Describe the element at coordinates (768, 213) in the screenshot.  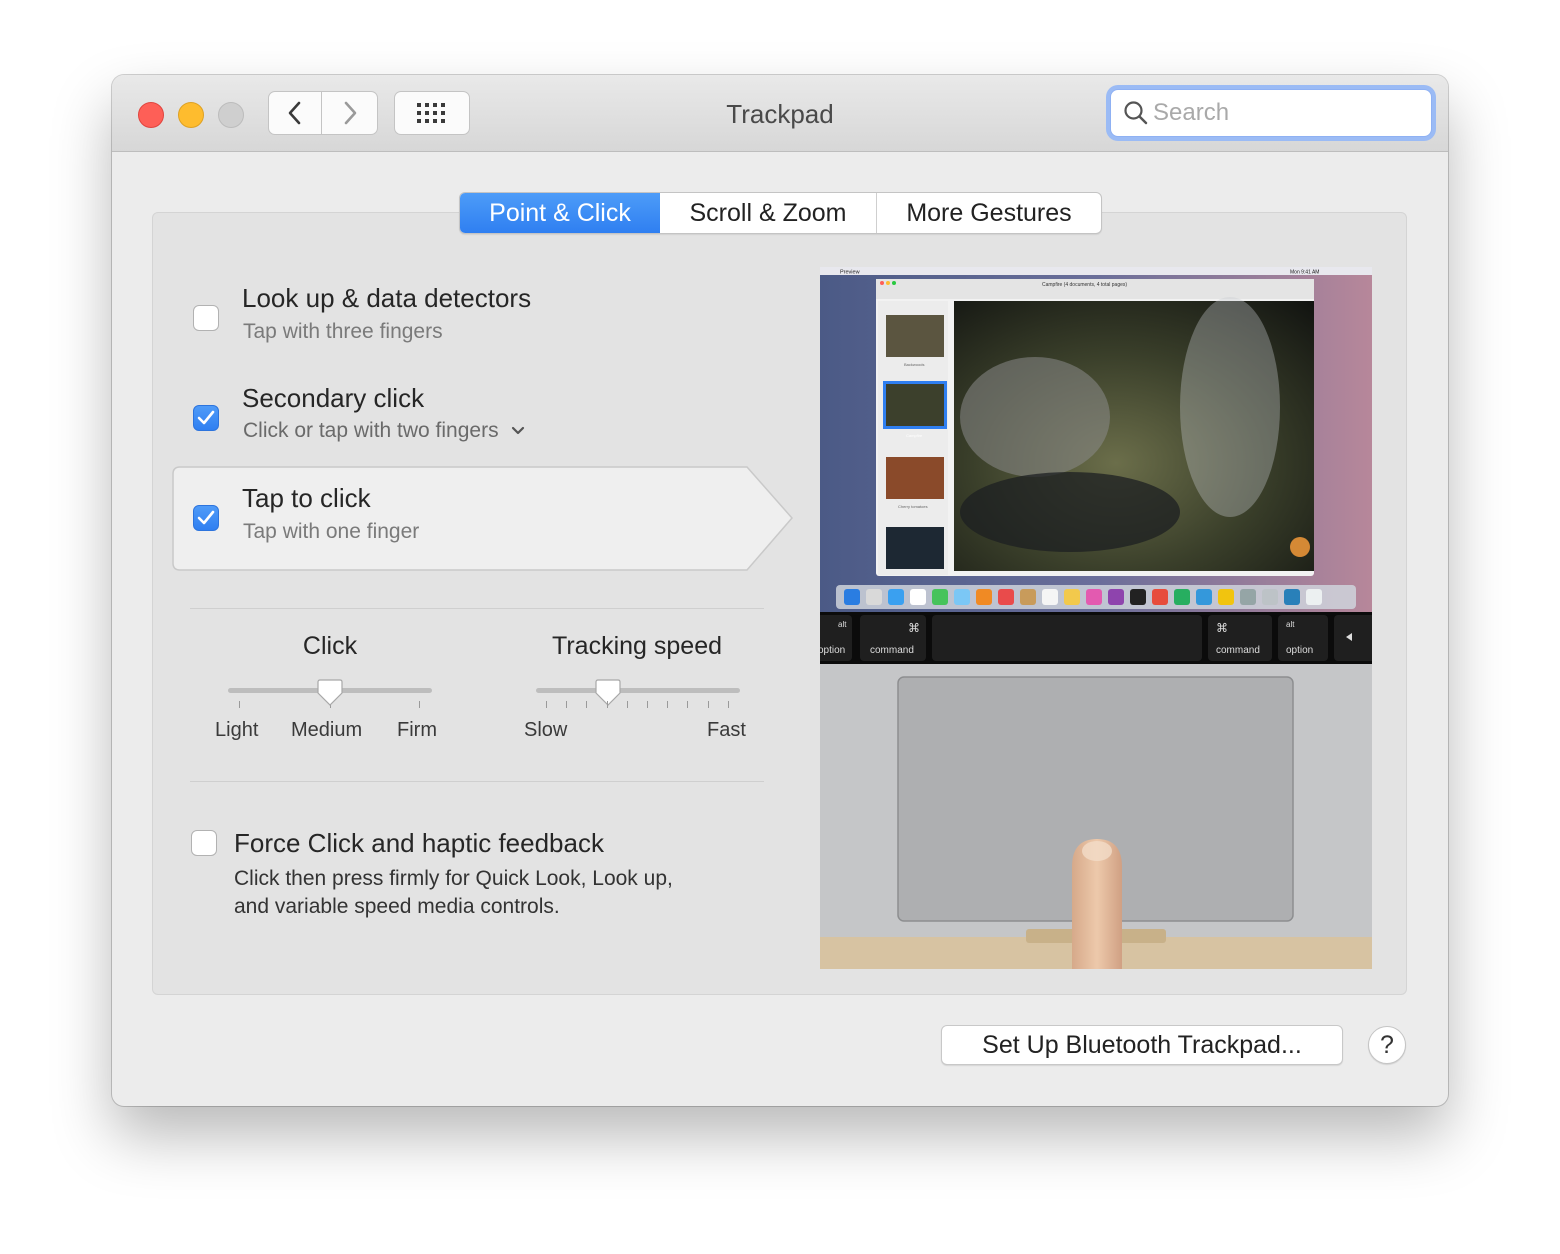
I see `tab-scroll-zoom: Scroll & Zoom` at that location.